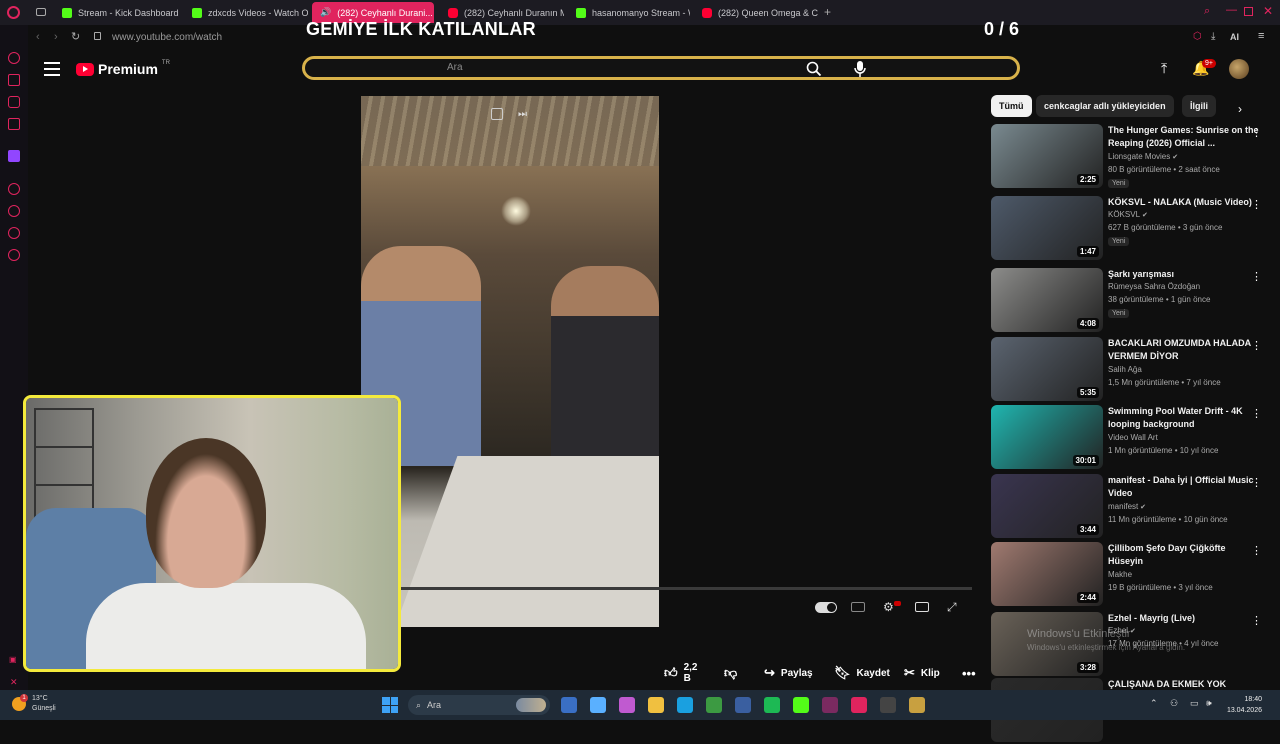 The width and height of the screenshot is (1280, 744). What do you see at coordinates (1197, 36) in the screenshot?
I see `extensions-icon: ⬡` at bounding box center [1197, 36].